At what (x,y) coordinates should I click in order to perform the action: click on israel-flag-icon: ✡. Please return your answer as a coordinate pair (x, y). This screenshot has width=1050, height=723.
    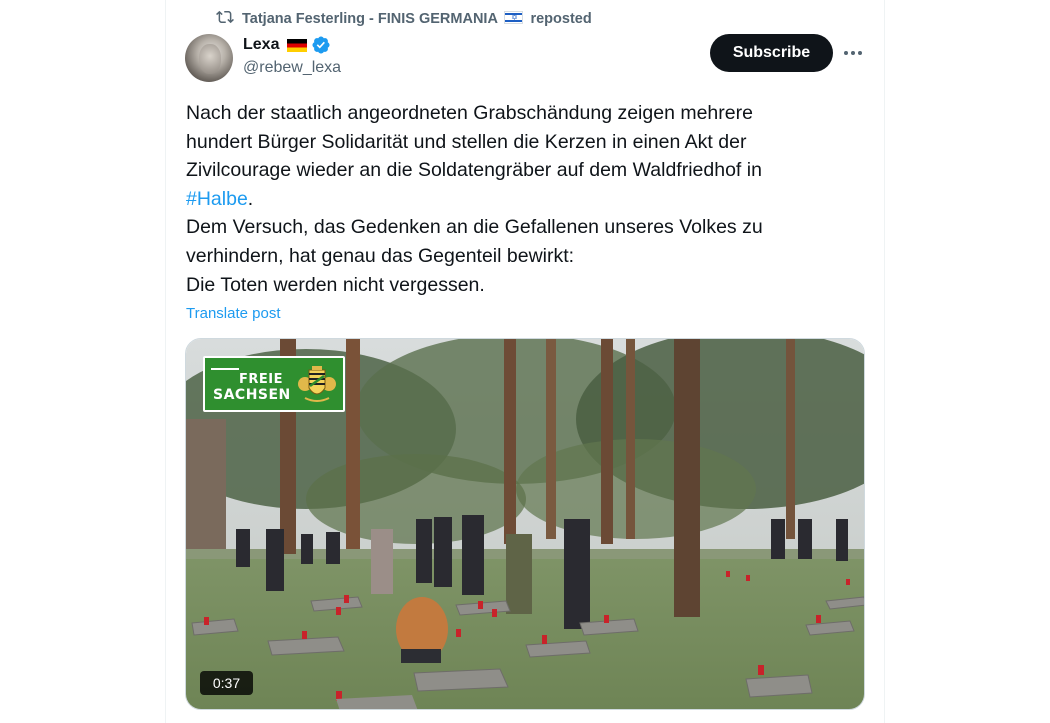
    Looking at the image, I should click on (514, 17).